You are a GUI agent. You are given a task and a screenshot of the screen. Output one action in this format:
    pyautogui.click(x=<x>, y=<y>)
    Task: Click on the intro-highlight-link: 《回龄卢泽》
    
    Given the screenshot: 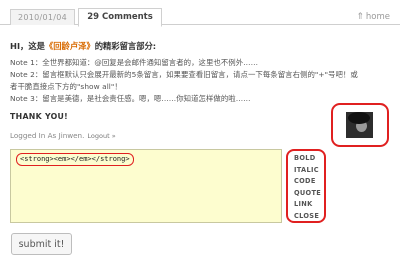 What is the action you would take?
    pyautogui.click(x=70, y=46)
    